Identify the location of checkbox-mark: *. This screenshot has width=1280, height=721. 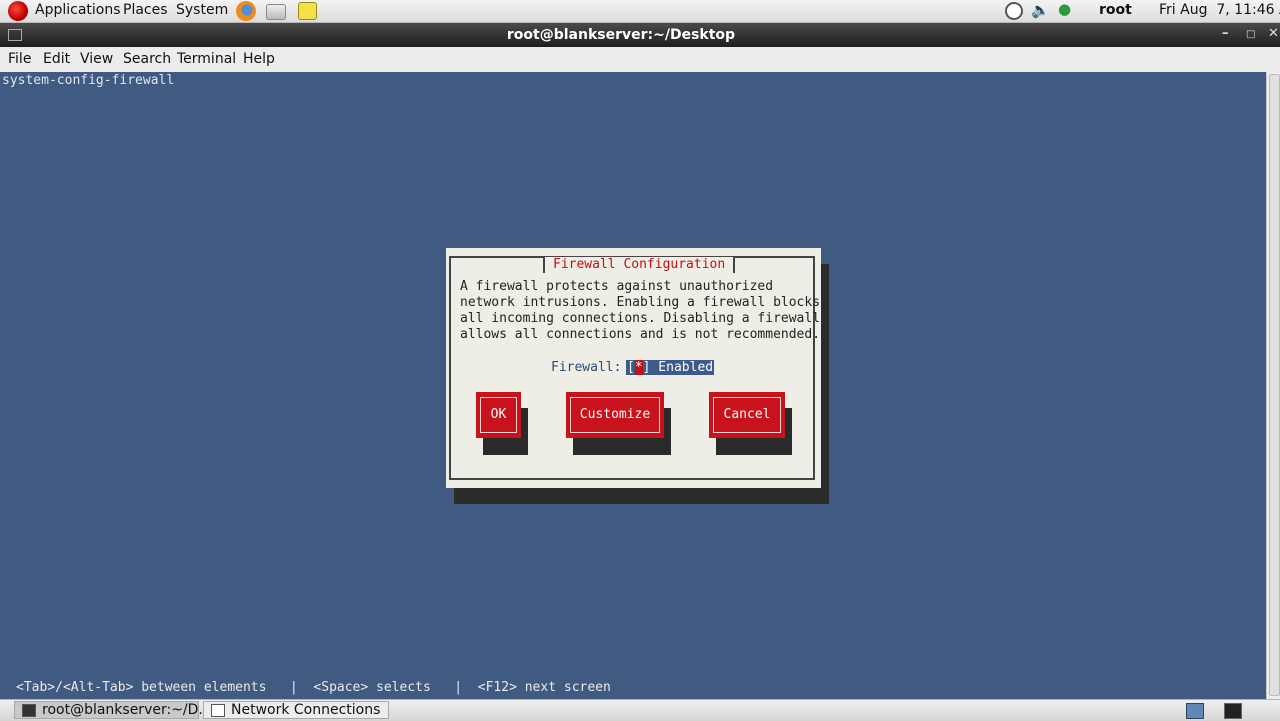
(638, 367).